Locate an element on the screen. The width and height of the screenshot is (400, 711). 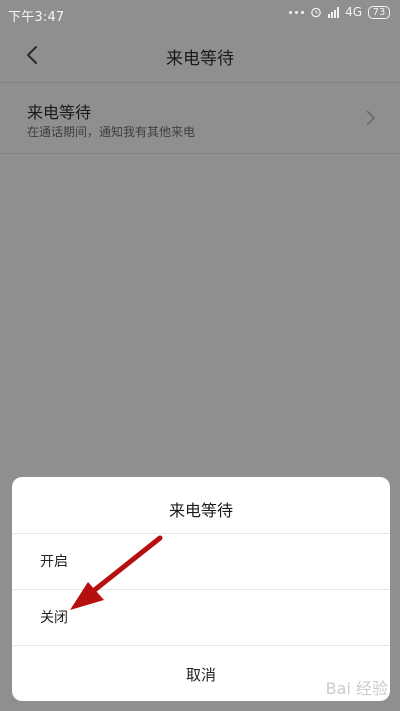
cancel-button: 取消 is located at coordinates (201, 673).